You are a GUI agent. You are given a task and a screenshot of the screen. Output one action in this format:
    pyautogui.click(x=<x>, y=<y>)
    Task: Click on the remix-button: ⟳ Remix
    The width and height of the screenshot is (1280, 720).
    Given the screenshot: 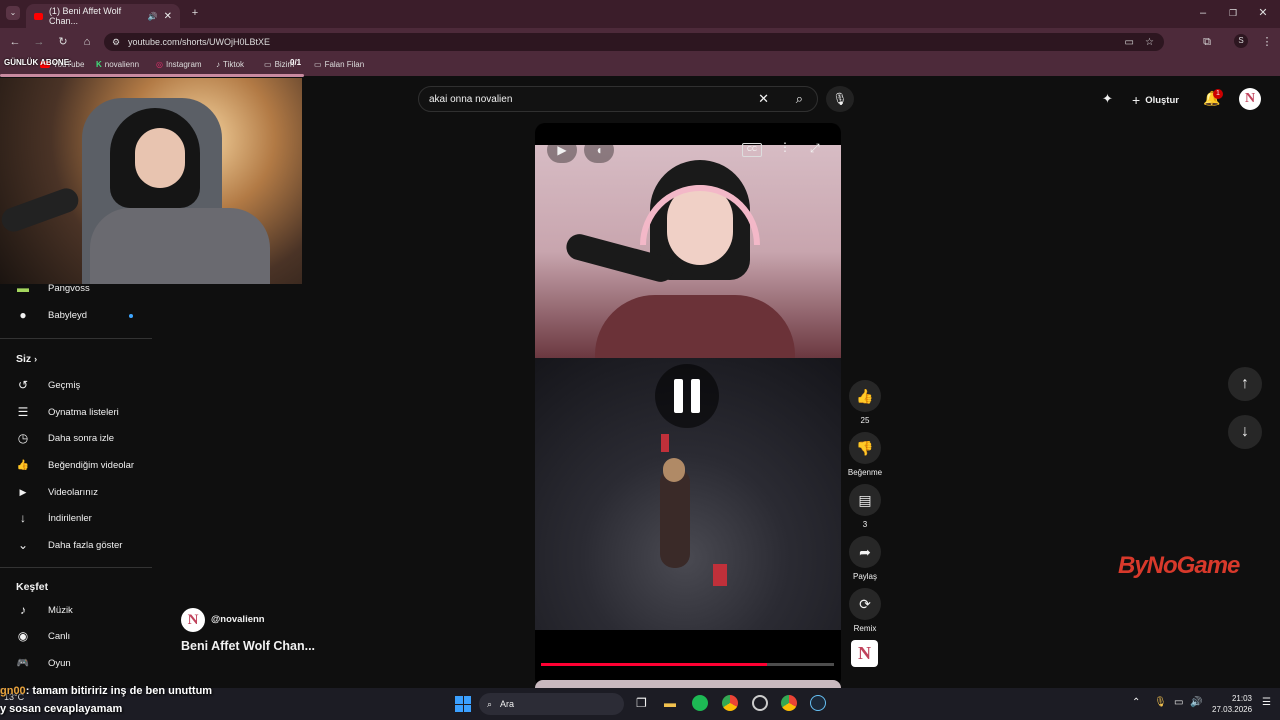 What is the action you would take?
    pyautogui.click(x=865, y=610)
    